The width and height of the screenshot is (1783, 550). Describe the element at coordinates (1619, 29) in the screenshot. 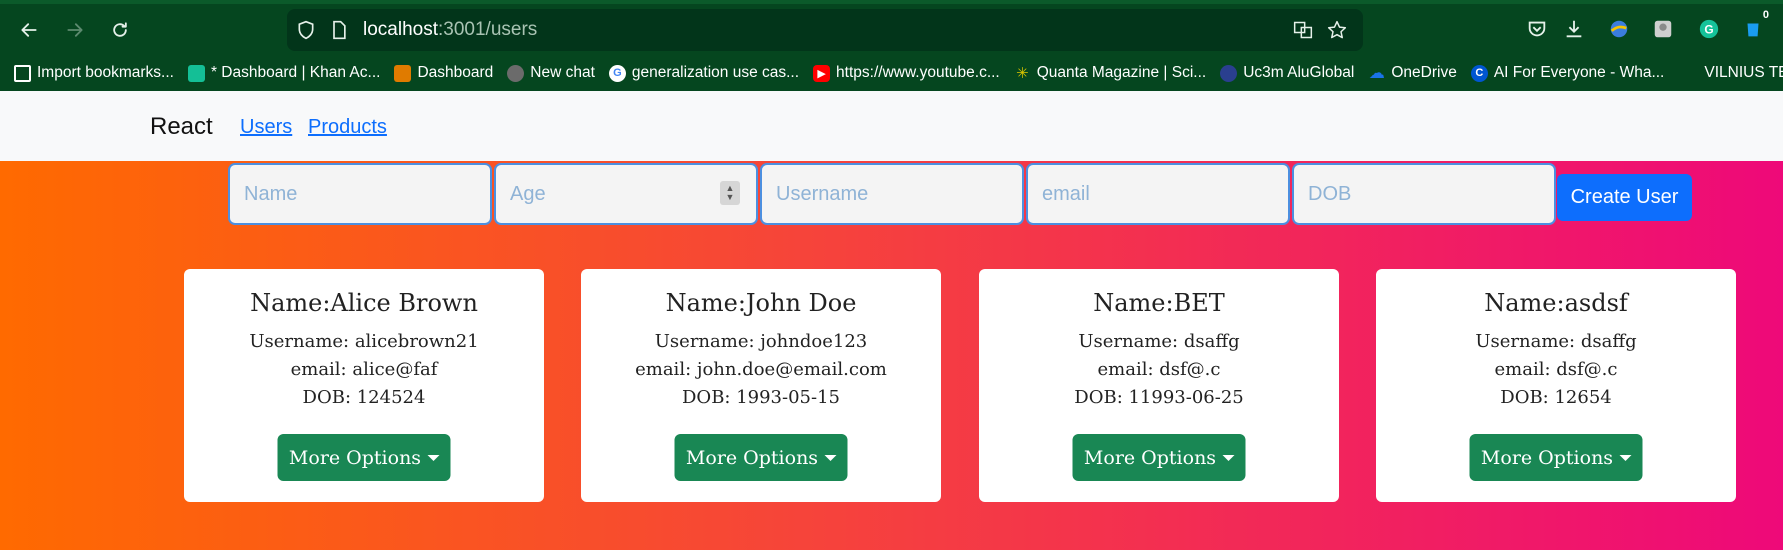

I see `extension-globe-icon` at that location.